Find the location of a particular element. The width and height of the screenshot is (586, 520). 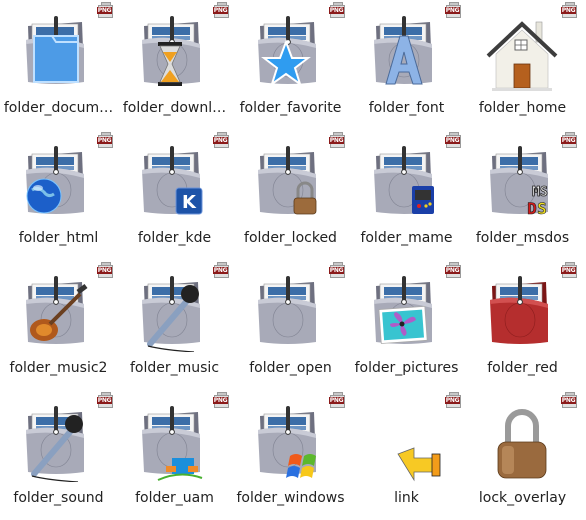

arcade-cabinet-icon is located at coordinates (406, 182).